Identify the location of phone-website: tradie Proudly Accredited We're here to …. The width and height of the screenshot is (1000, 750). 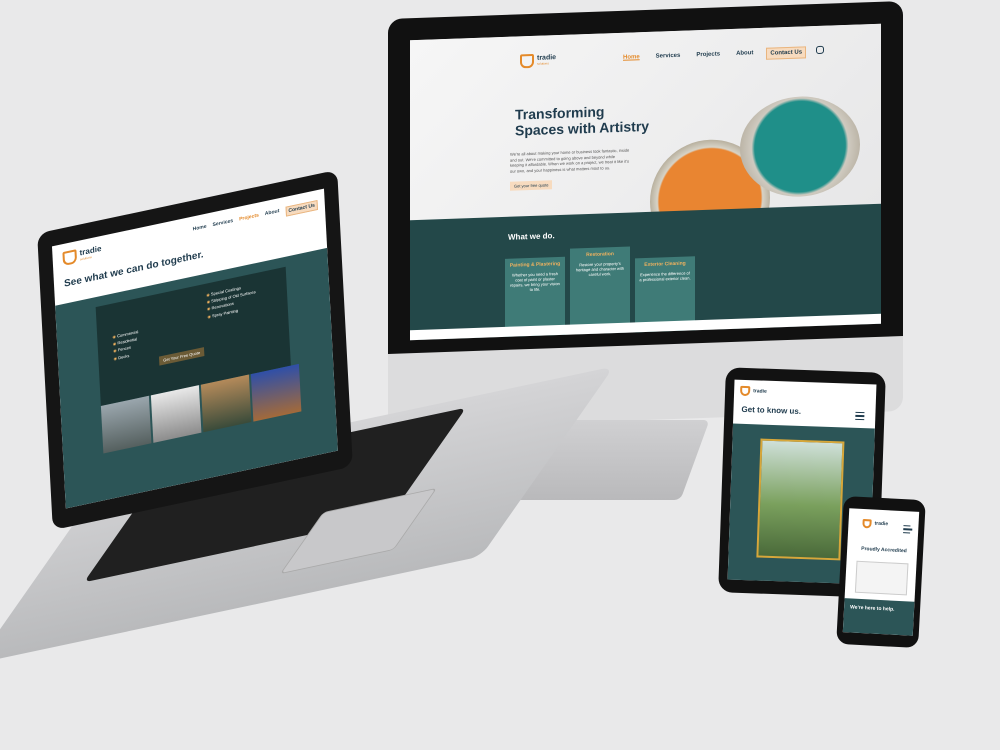
(881, 572).